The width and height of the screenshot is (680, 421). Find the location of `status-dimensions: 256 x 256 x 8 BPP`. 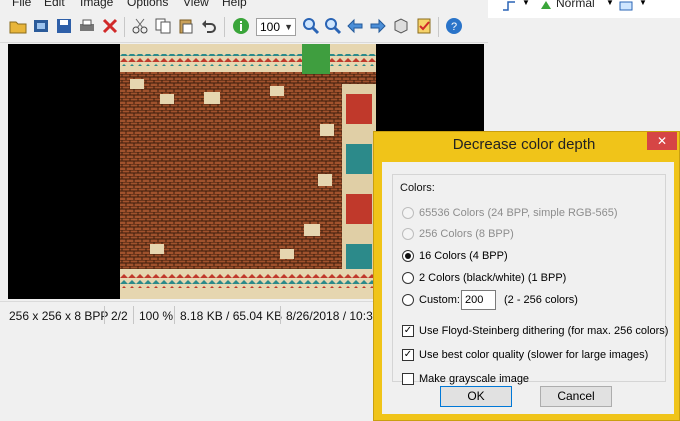

status-dimensions: 256 x 256 x 8 BPP is located at coordinates (59, 316).